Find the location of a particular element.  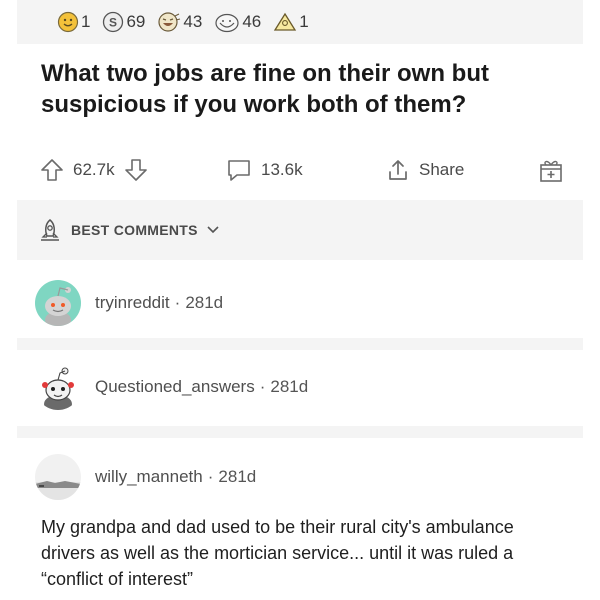

rocket-icon is located at coordinates (50, 230).